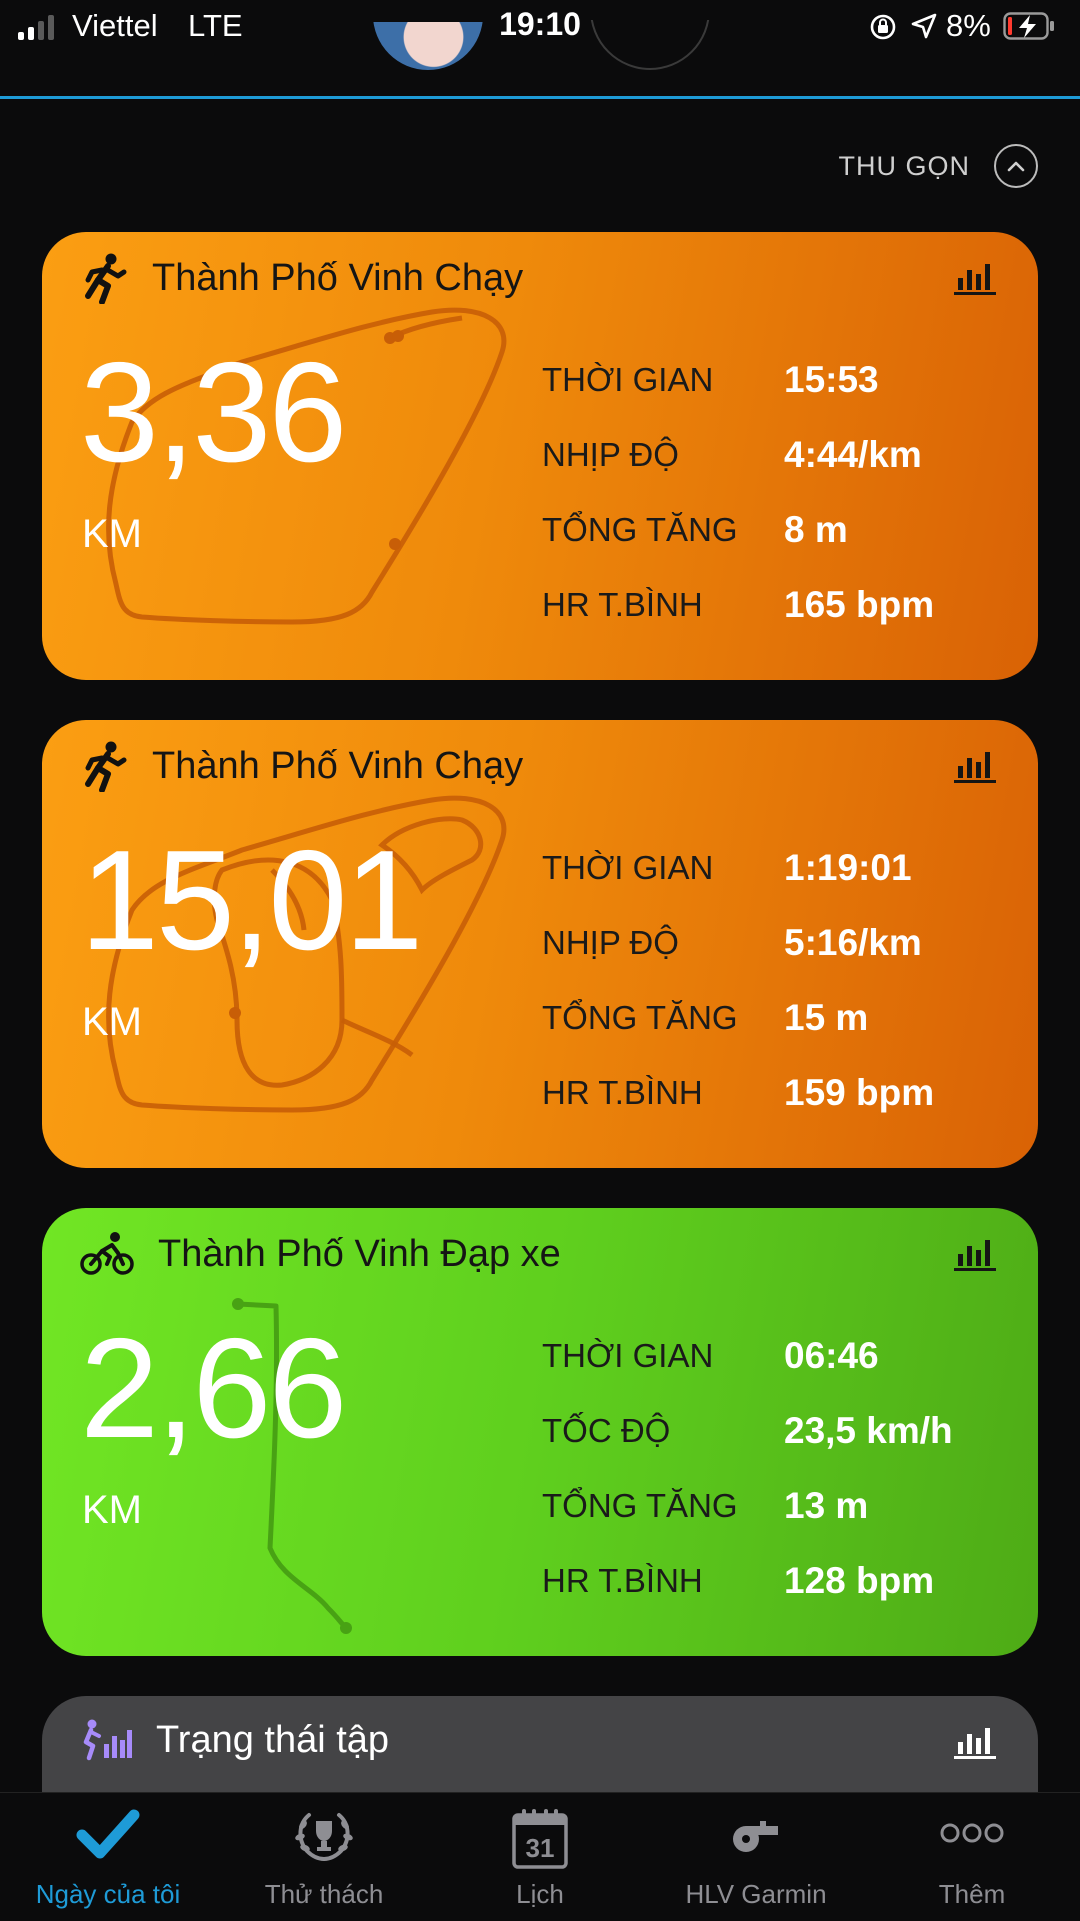  I want to click on metric-row: TỔNG TĂNG 8 m, so click(738, 529).